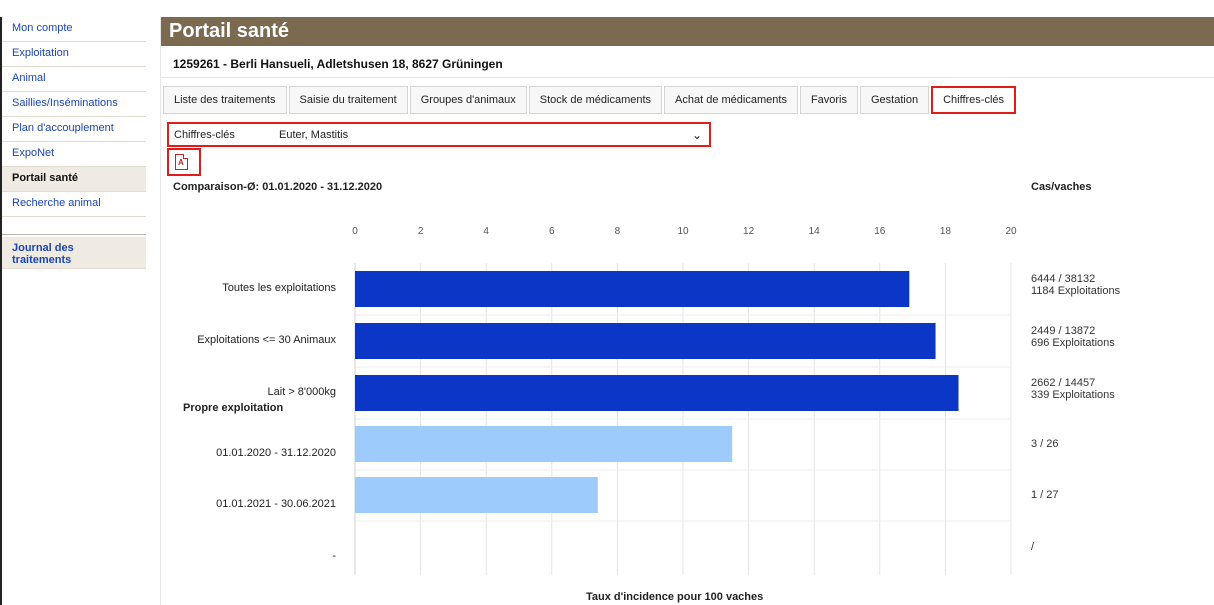  What do you see at coordinates (1063, 331) in the screenshot?
I see `cases-annotation-line: 2449 / 13872` at bounding box center [1063, 331].